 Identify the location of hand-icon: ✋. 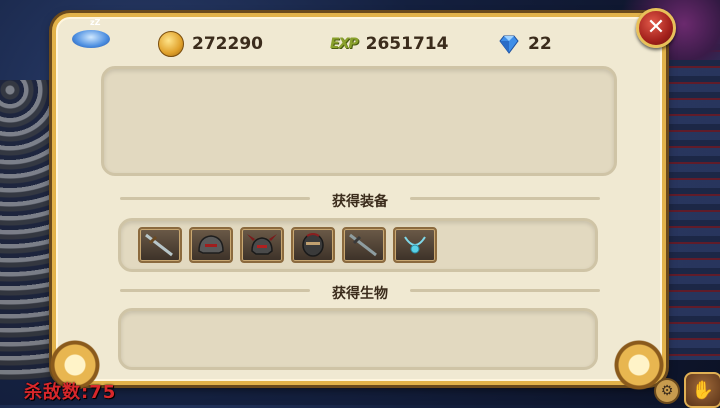
(703, 390).